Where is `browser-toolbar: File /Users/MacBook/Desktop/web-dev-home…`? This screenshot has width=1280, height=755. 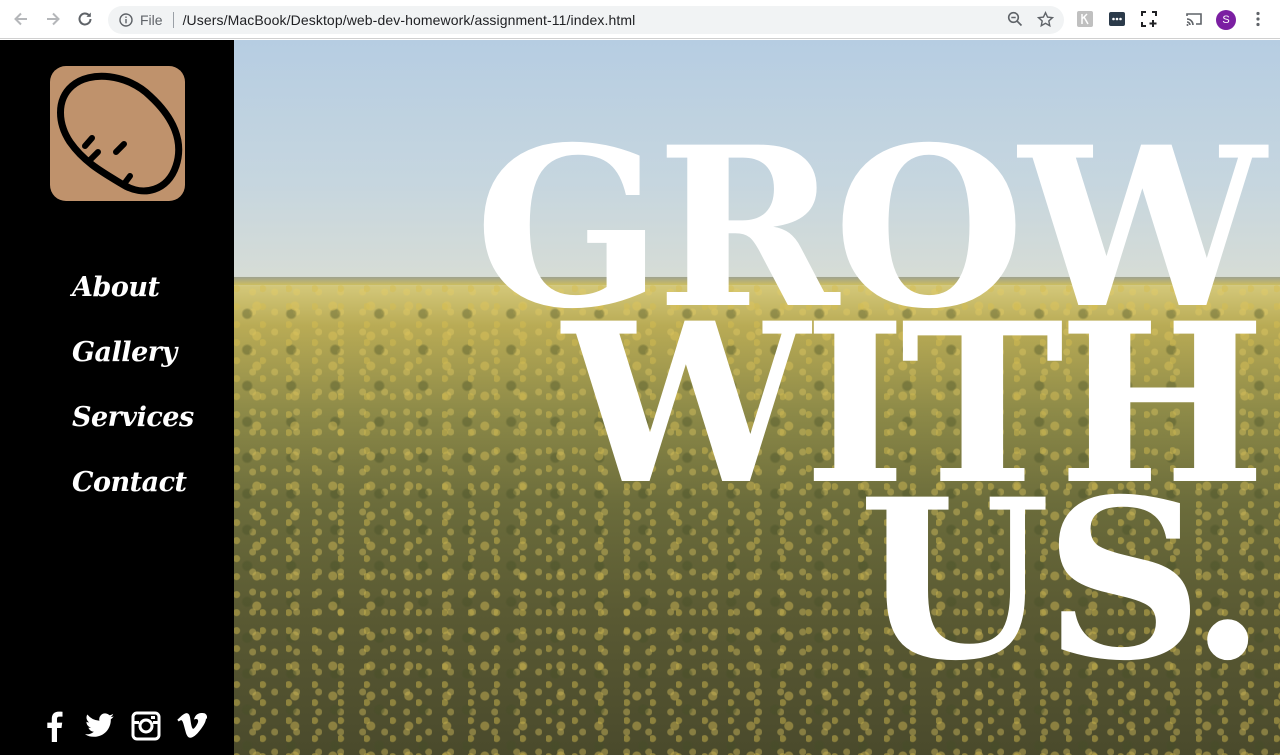 browser-toolbar: File /Users/MacBook/Desktop/web-dev-home… is located at coordinates (640, 19).